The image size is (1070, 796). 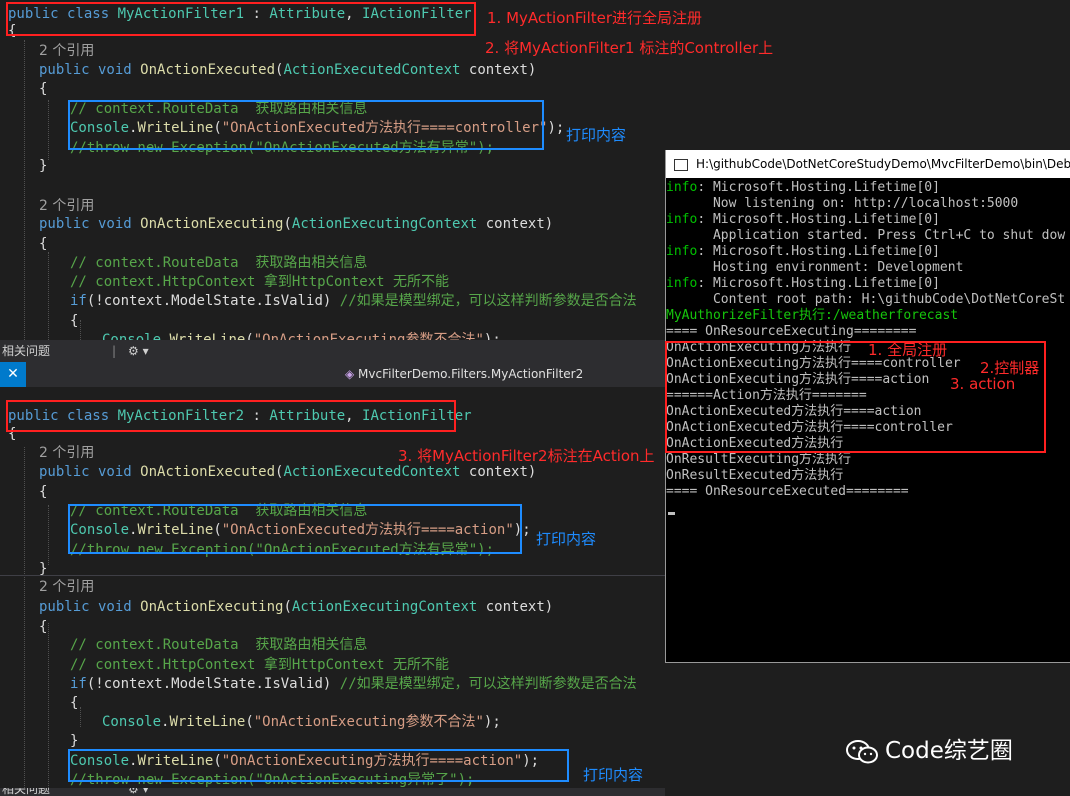 I want to click on code-token: ), so click(x=331, y=301).